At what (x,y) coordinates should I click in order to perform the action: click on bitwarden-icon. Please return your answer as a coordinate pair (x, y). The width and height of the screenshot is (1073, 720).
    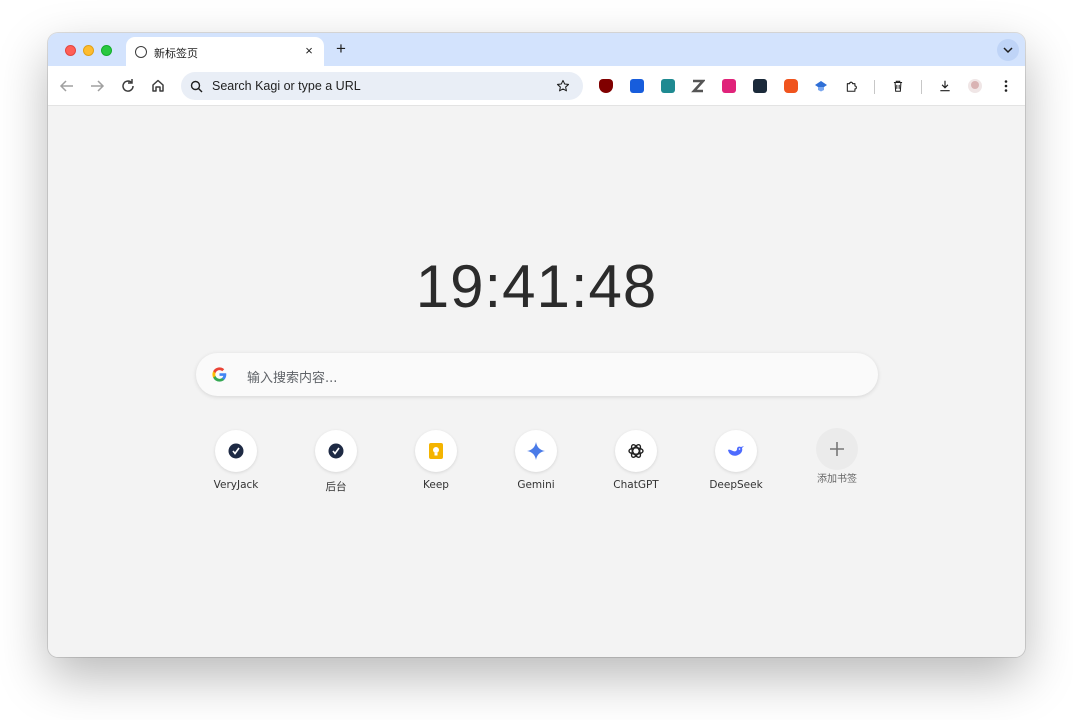
    Looking at the image, I should click on (637, 86).